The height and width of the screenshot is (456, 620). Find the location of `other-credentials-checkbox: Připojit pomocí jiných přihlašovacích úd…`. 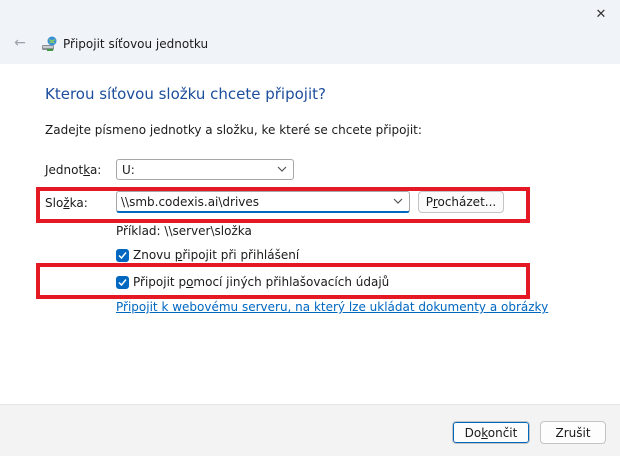

other-credentials-checkbox: Připojit pomocí jiných přihlašovacích úd… is located at coordinates (252, 282).